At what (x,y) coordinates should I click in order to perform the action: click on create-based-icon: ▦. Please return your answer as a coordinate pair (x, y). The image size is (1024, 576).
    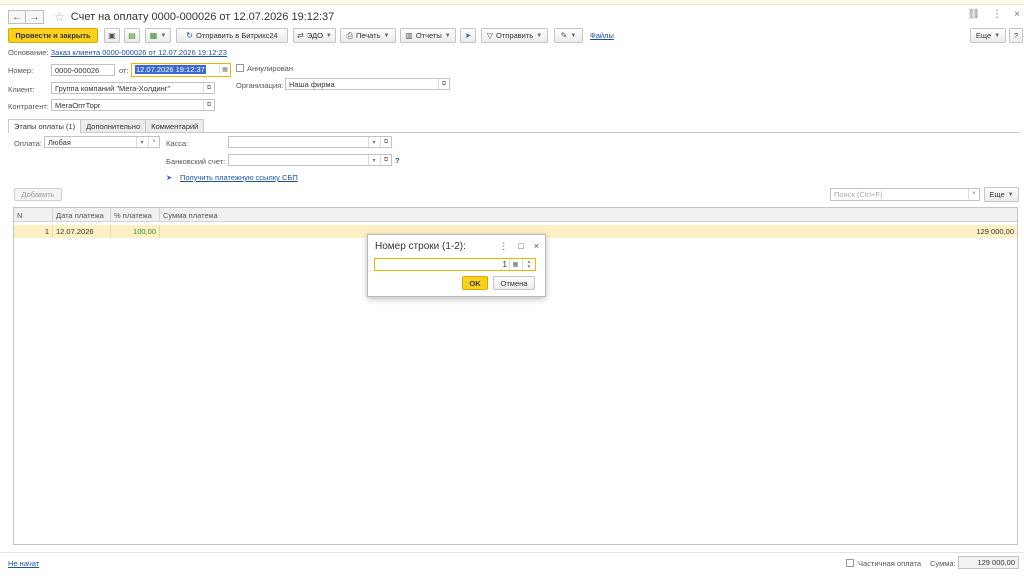
    Looking at the image, I should click on (153, 35).